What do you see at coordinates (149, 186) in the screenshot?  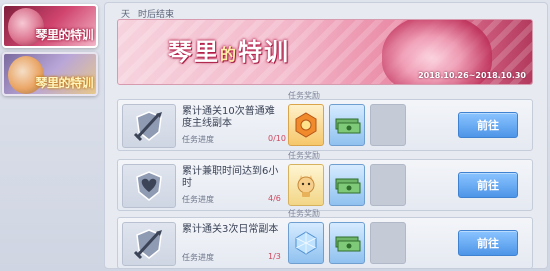 I see `heart-crest-icon` at bounding box center [149, 186].